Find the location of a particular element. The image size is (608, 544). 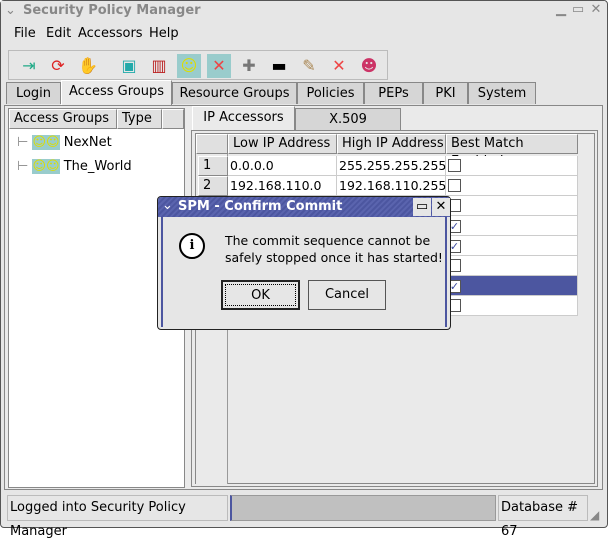

progress-bar is located at coordinates (363, 508).